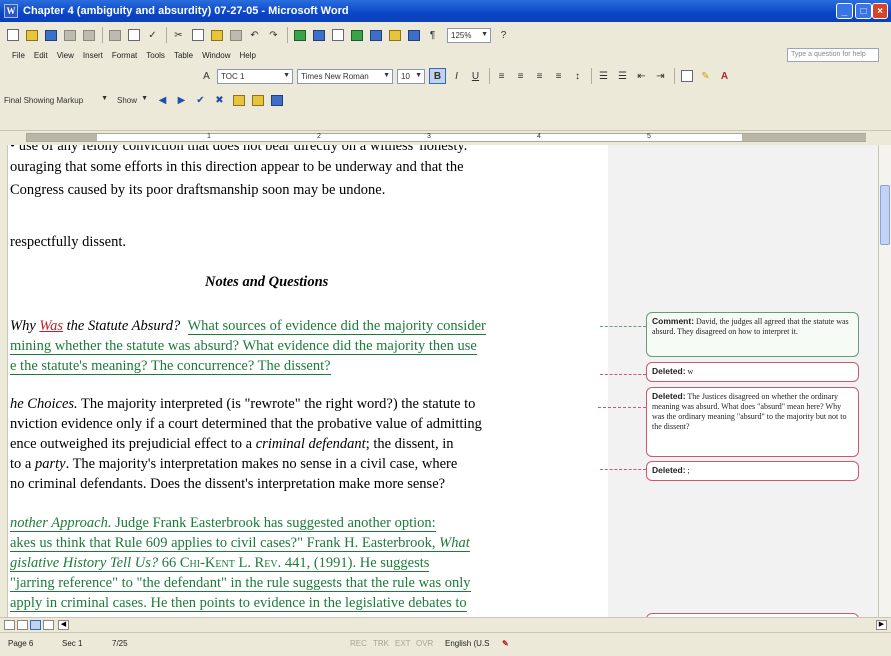 This screenshot has height=656, width=891. Describe the element at coordinates (63, 625) in the screenshot. I see `scroll-left-icon: ◀` at that location.